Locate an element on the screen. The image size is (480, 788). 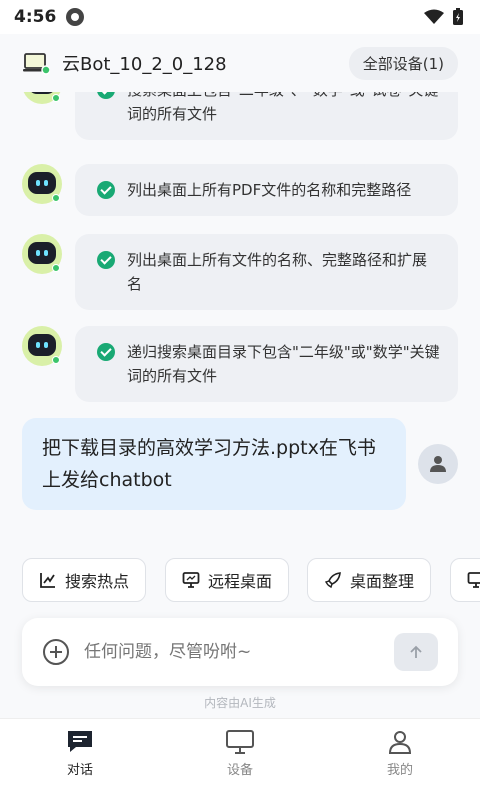
quick-action-search-hot: 搜索热点 is located at coordinates (84, 580).